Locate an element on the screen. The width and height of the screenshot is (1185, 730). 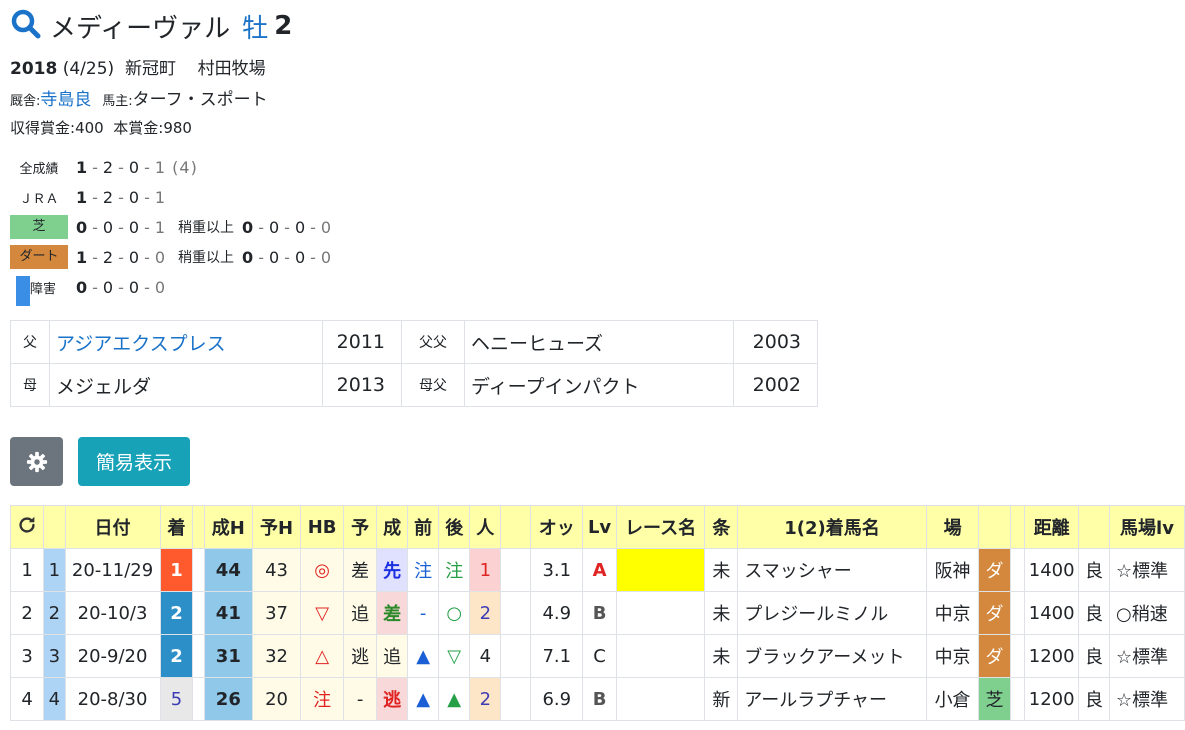
horse-age: 2 is located at coordinates (283, 26).